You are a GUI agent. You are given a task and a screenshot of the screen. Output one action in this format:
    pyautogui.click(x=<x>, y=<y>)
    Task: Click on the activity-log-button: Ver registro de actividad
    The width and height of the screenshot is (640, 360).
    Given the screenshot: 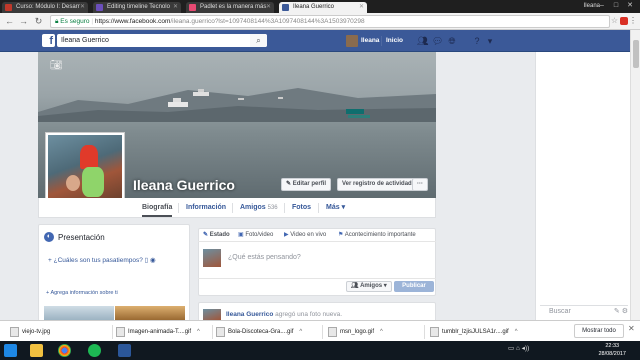 What is the action you would take?
    pyautogui.click(x=377, y=184)
    